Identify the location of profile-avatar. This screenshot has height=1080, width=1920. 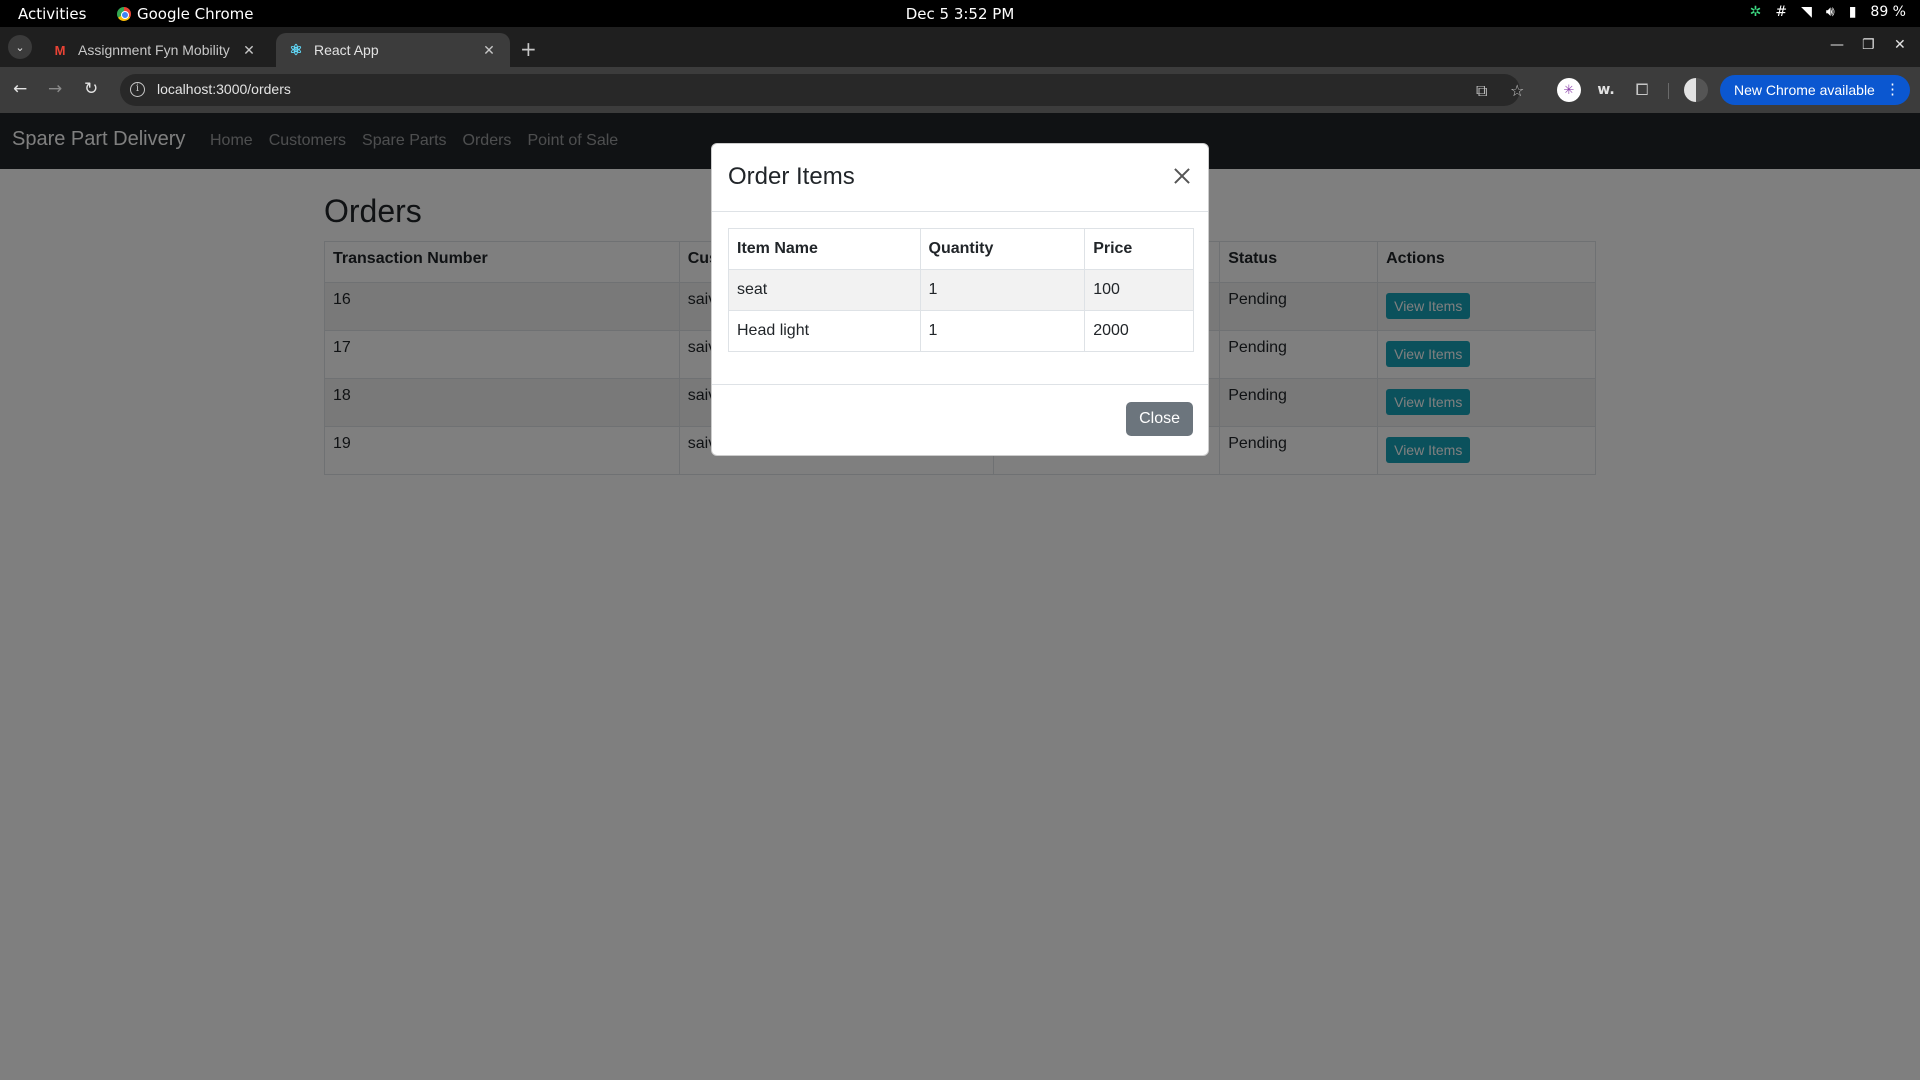
(1696, 90).